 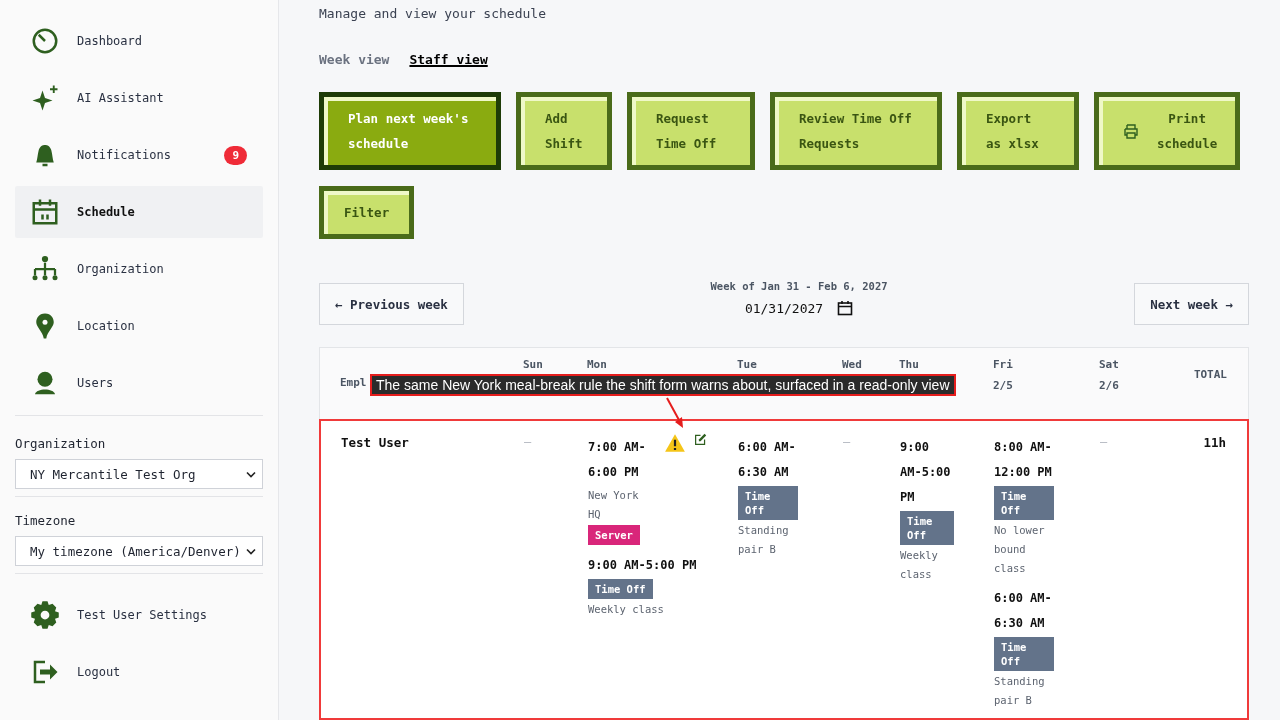 I want to click on column-header: Wed, so click(x=852, y=364).